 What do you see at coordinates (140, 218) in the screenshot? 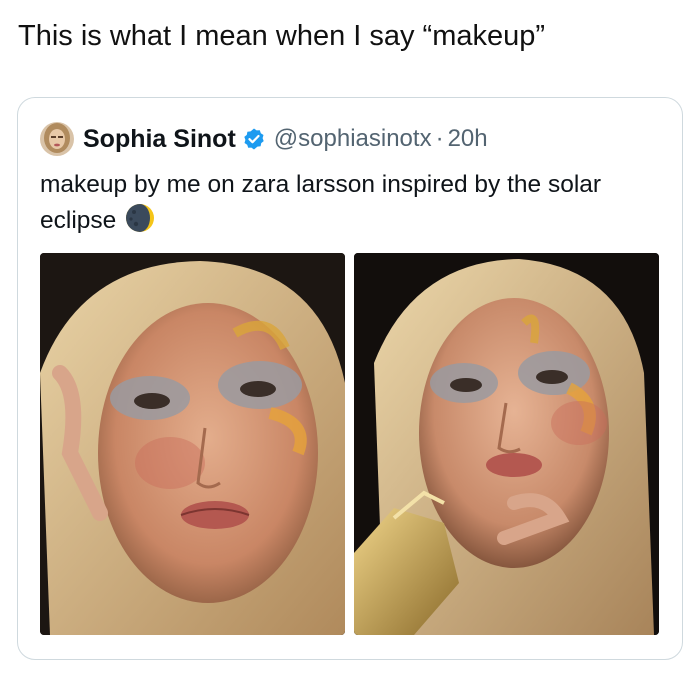
I see `new-moon-face-icon` at bounding box center [140, 218].